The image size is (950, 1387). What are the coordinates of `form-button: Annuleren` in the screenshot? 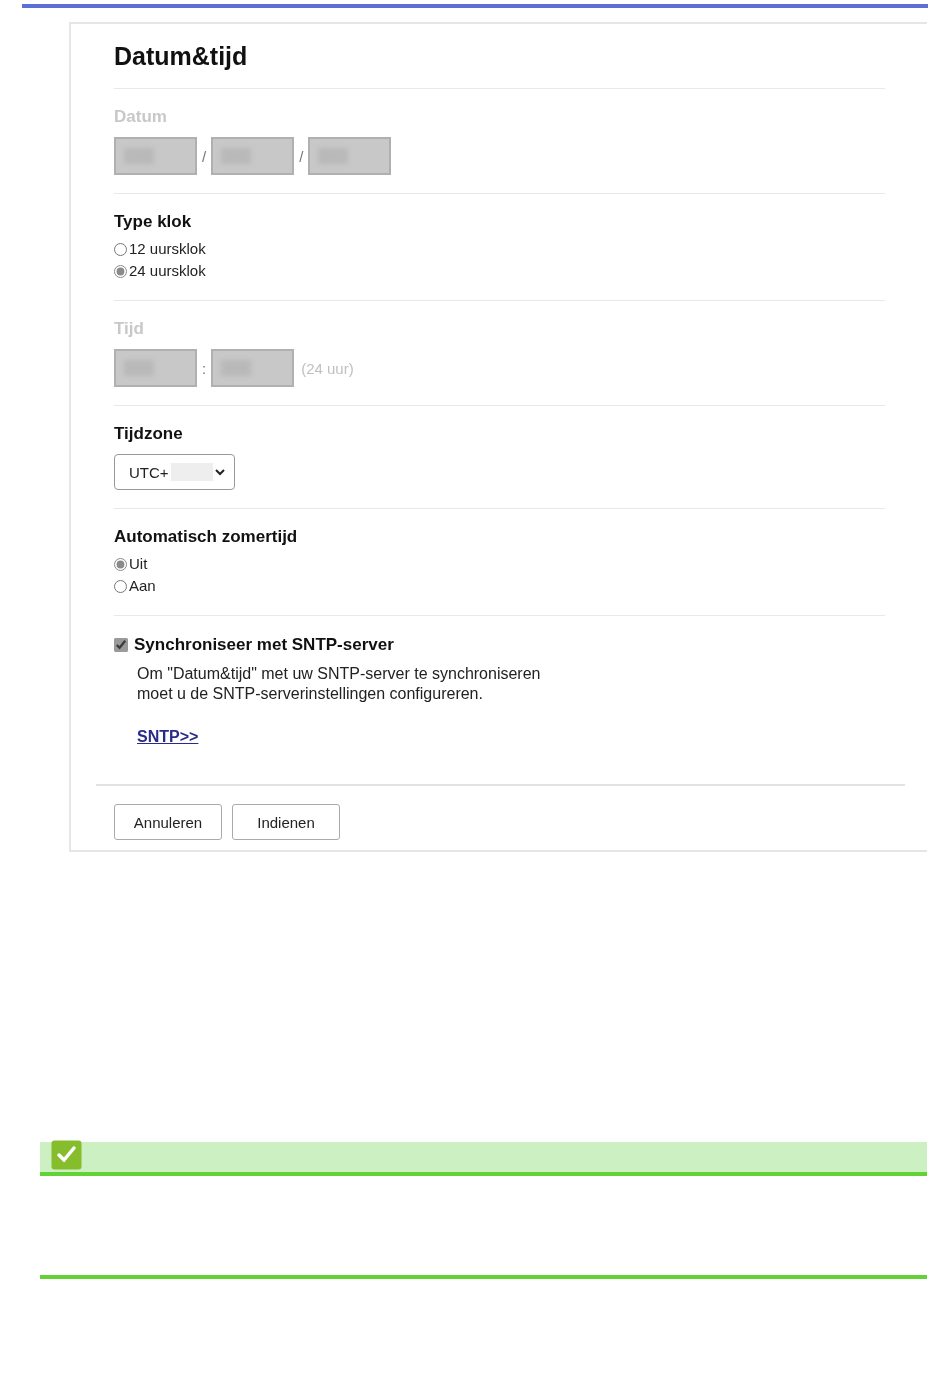 It's located at (168, 822).